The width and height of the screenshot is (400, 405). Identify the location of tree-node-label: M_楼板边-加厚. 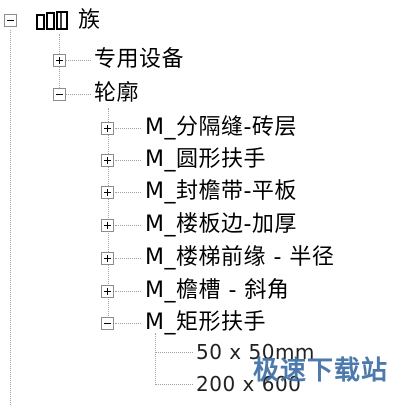
(221, 224).